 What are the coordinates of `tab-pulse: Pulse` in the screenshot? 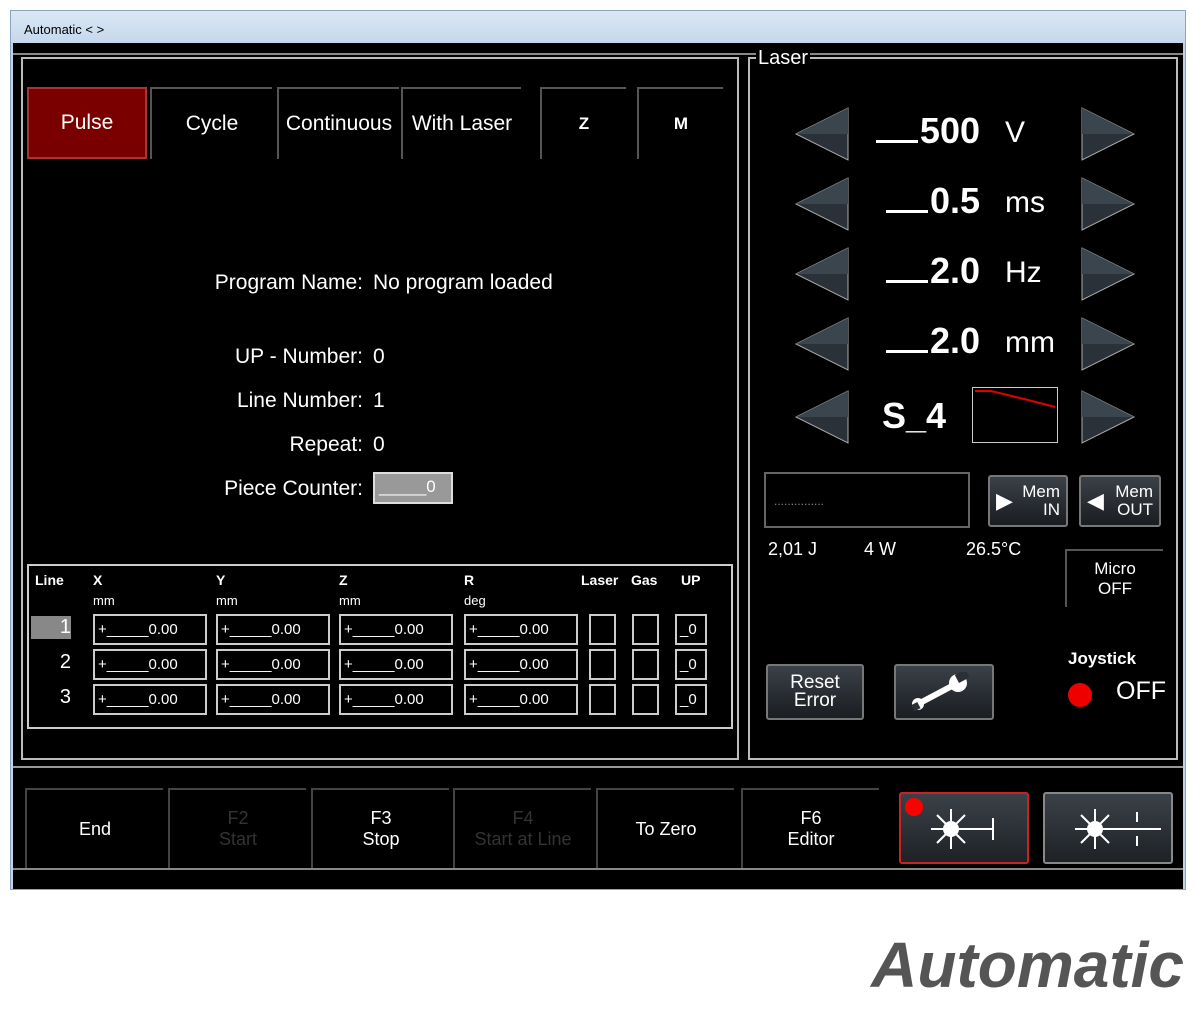 It's located at (87, 123).